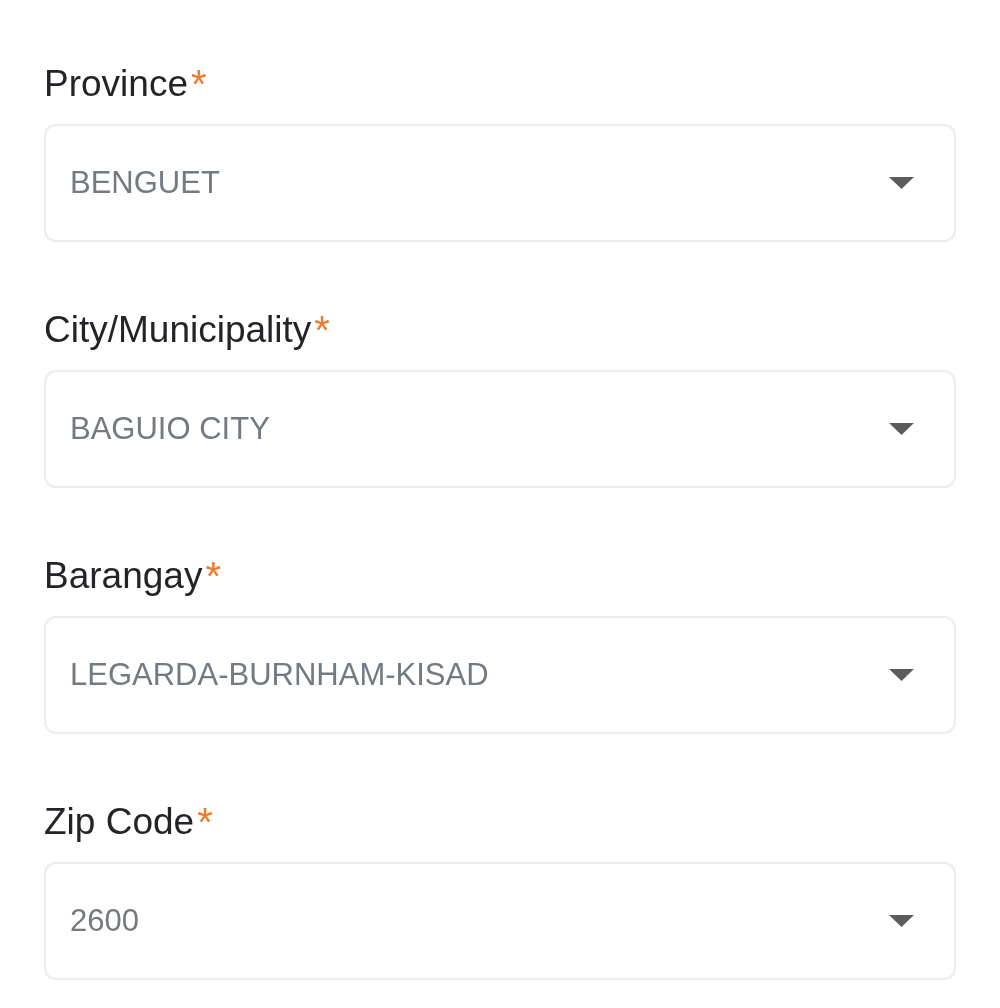  What do you see at coordinates (500, 921) in the screenshot?
I see `dropdown-field: 2600` at bounding box center [500, 921].